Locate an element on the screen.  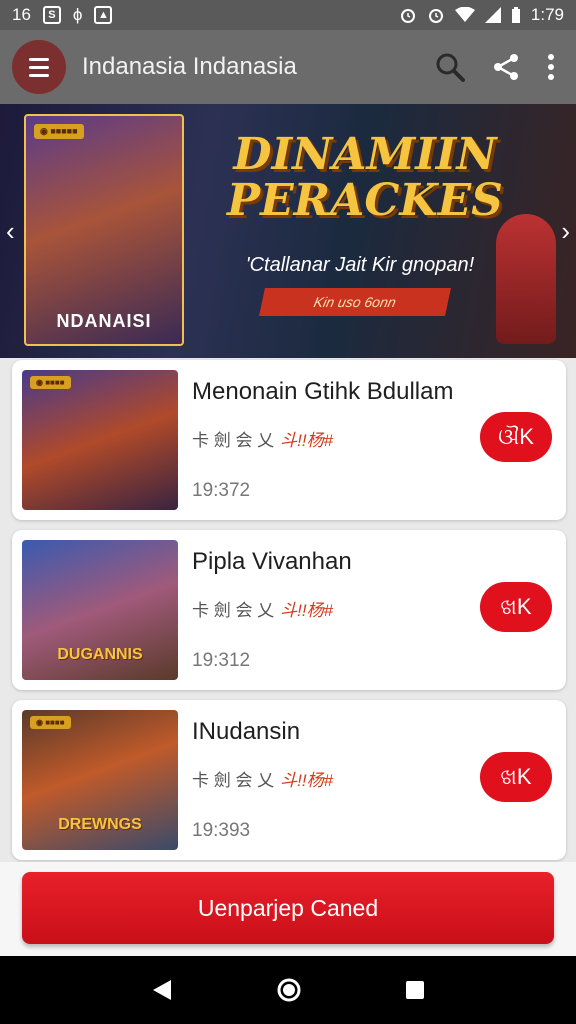
system-nav-bar is located at coordinates (288, 990).